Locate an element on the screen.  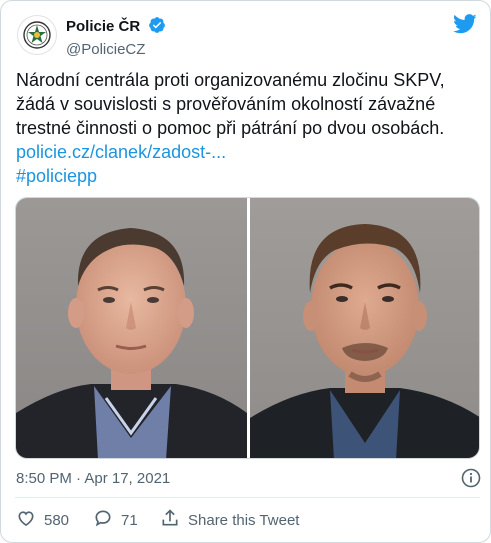
tweet-header: Policie ČR @PolicieCZ is located at coordinates (248, 36).